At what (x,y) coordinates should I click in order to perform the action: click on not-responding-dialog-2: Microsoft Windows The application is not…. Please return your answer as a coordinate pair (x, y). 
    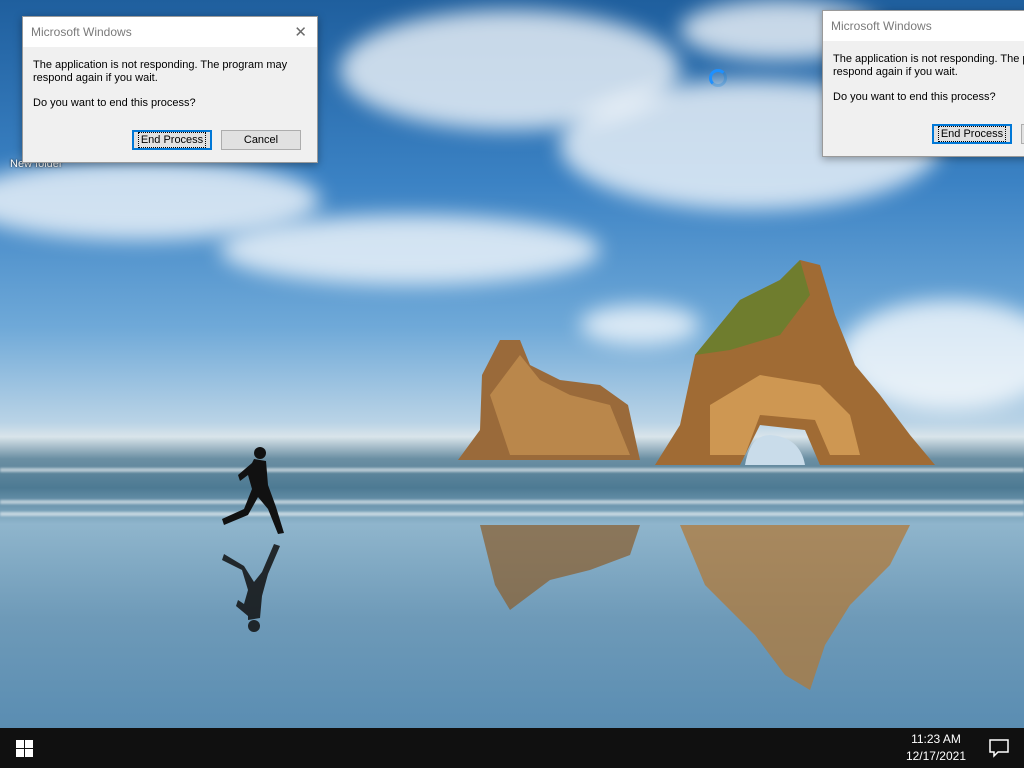
    Looking at the image, I should click on (923, 83).